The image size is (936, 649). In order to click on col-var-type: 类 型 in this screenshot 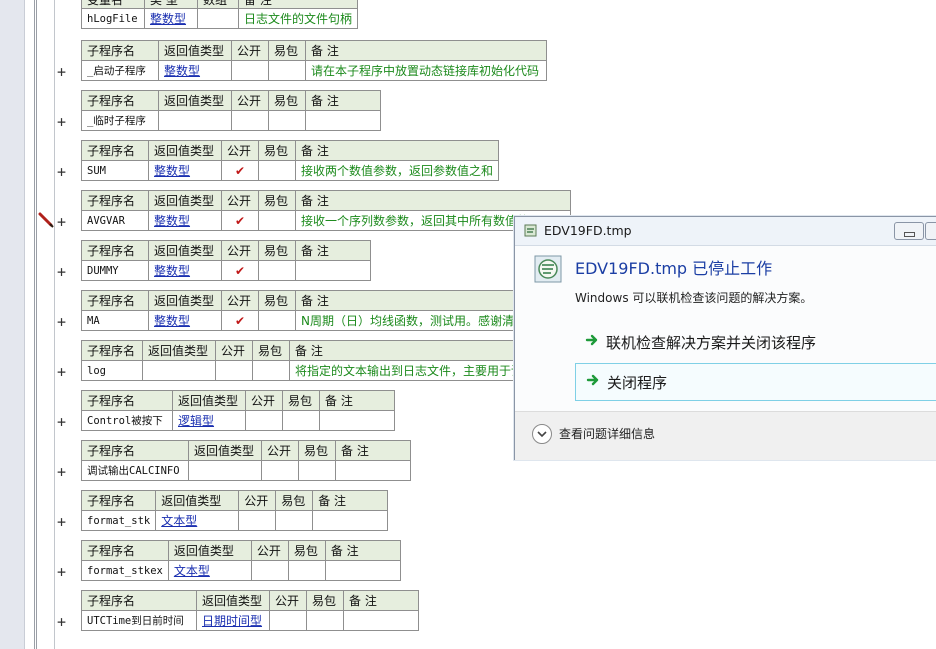, I will do `click(171, 4)`.